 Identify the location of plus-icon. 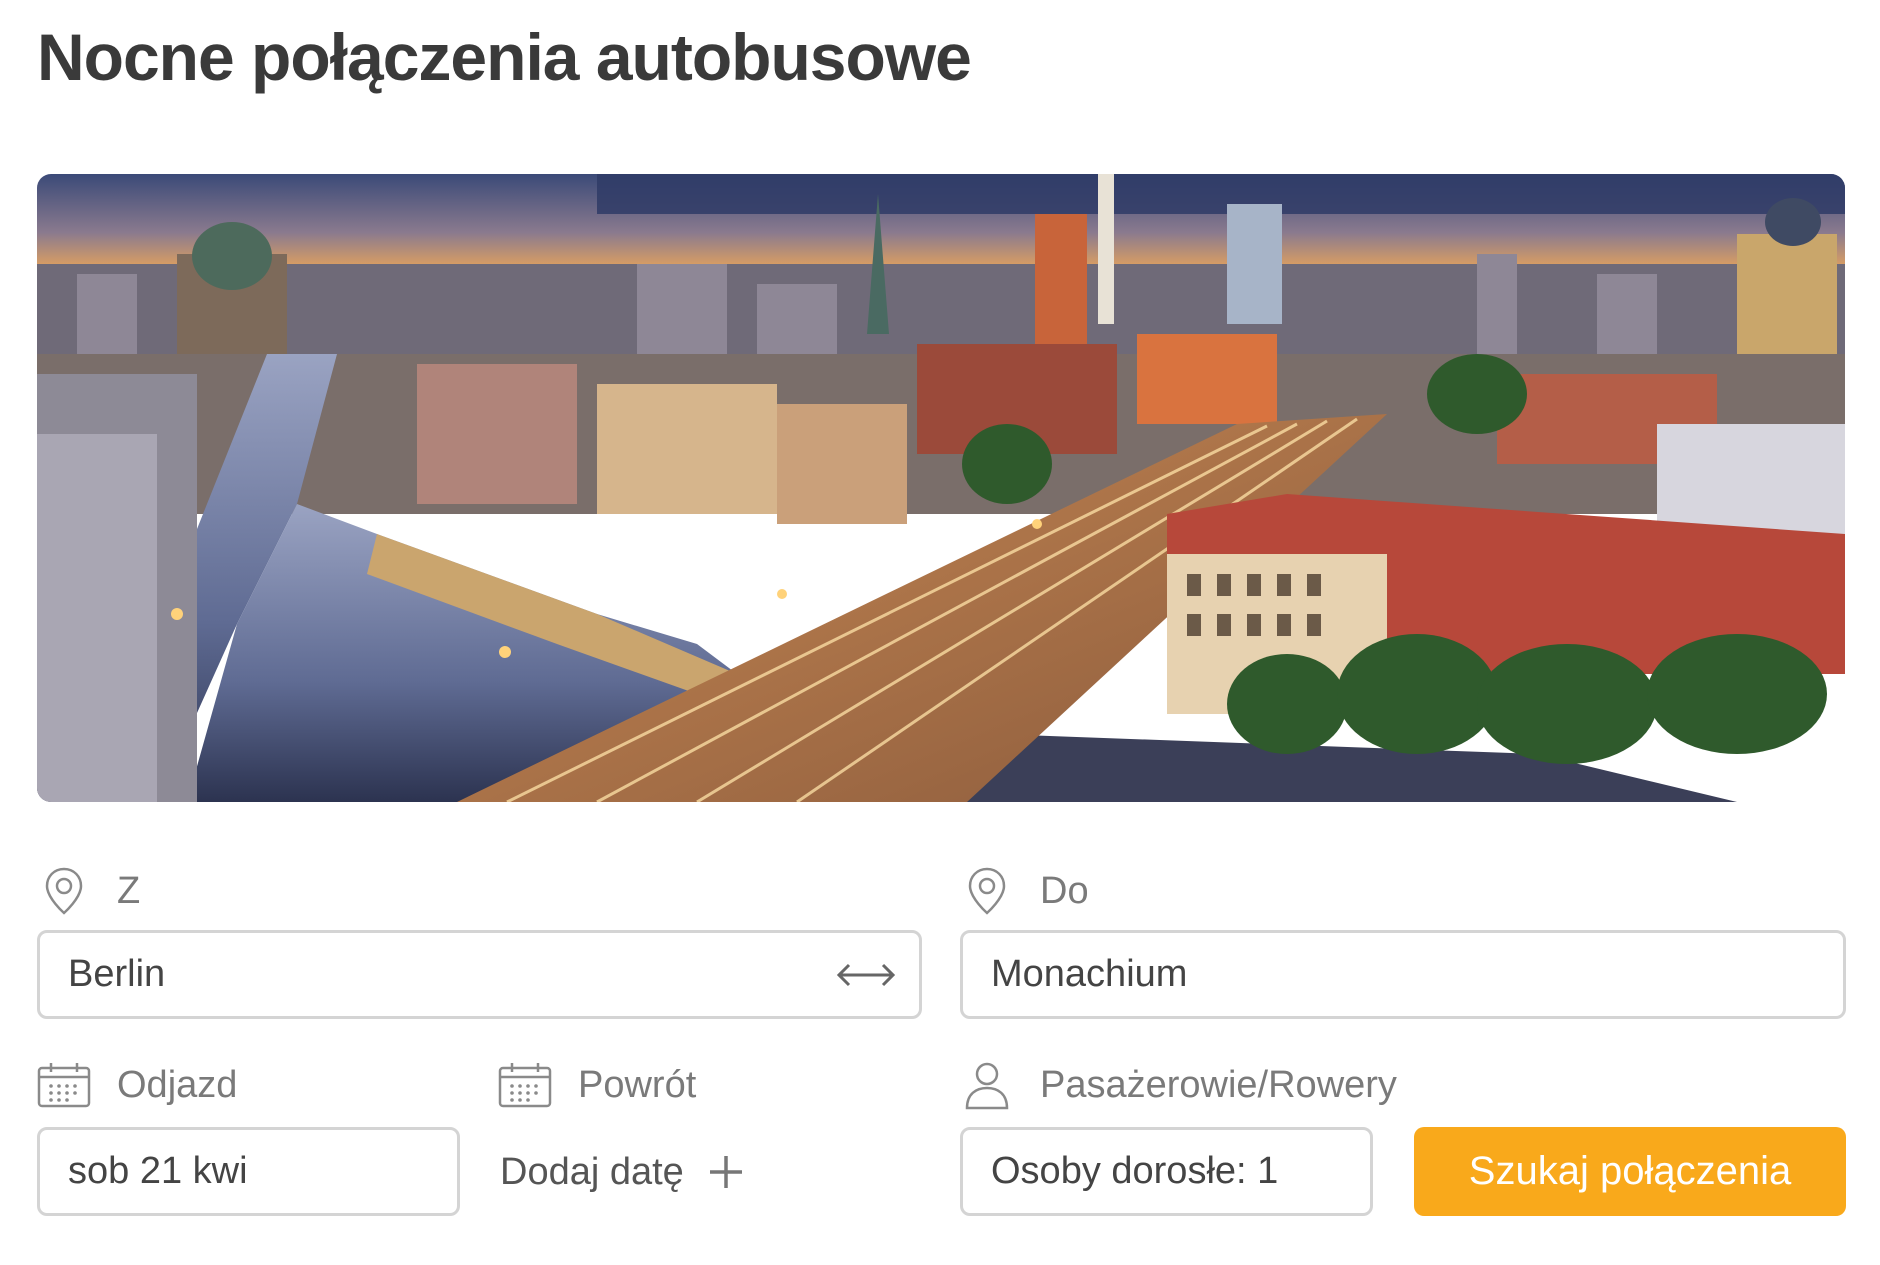
(726, 1172).